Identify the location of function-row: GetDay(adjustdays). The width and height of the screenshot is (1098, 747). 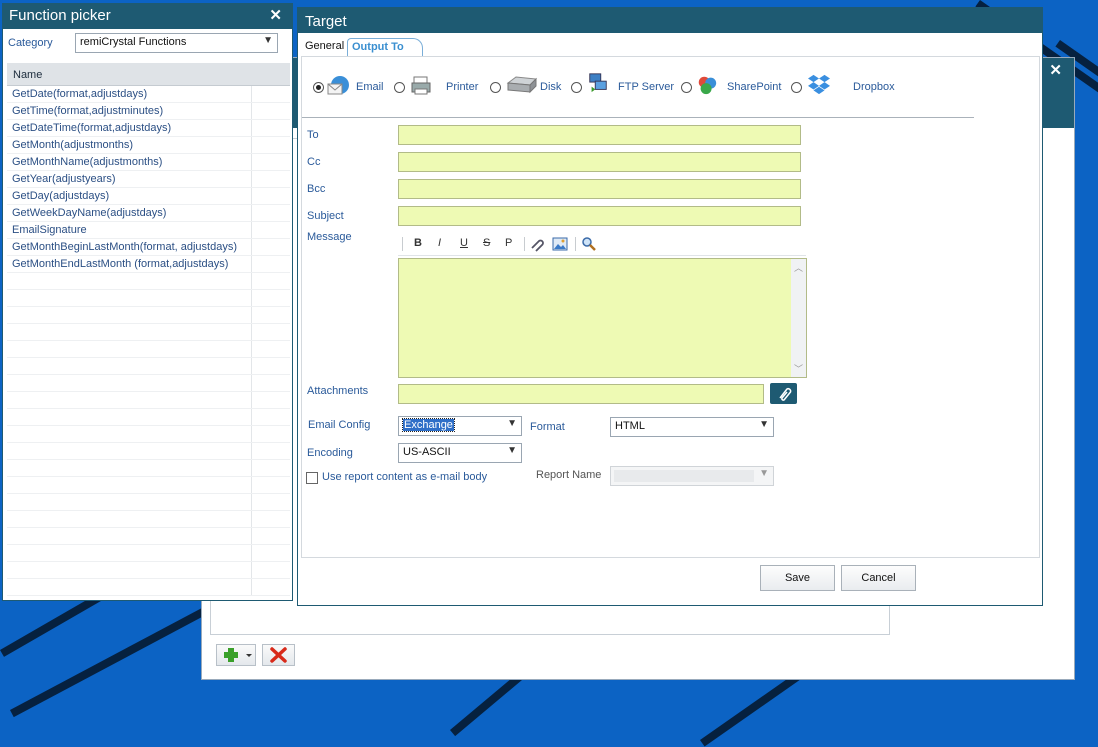
(148, 196).